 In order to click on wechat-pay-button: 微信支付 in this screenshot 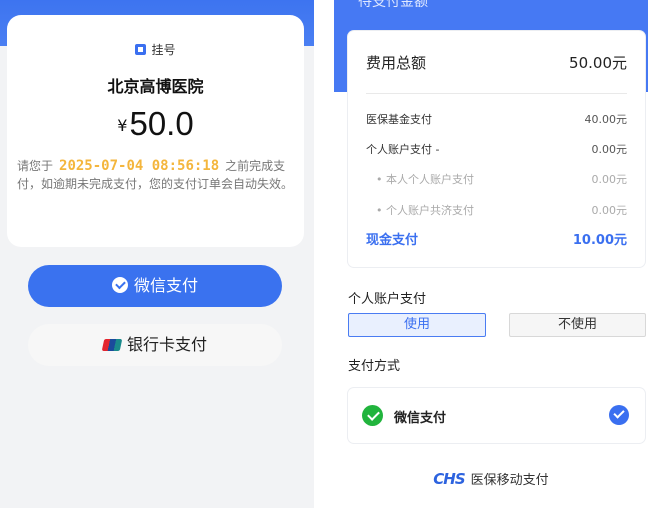, I will do `click(155, 286)`.